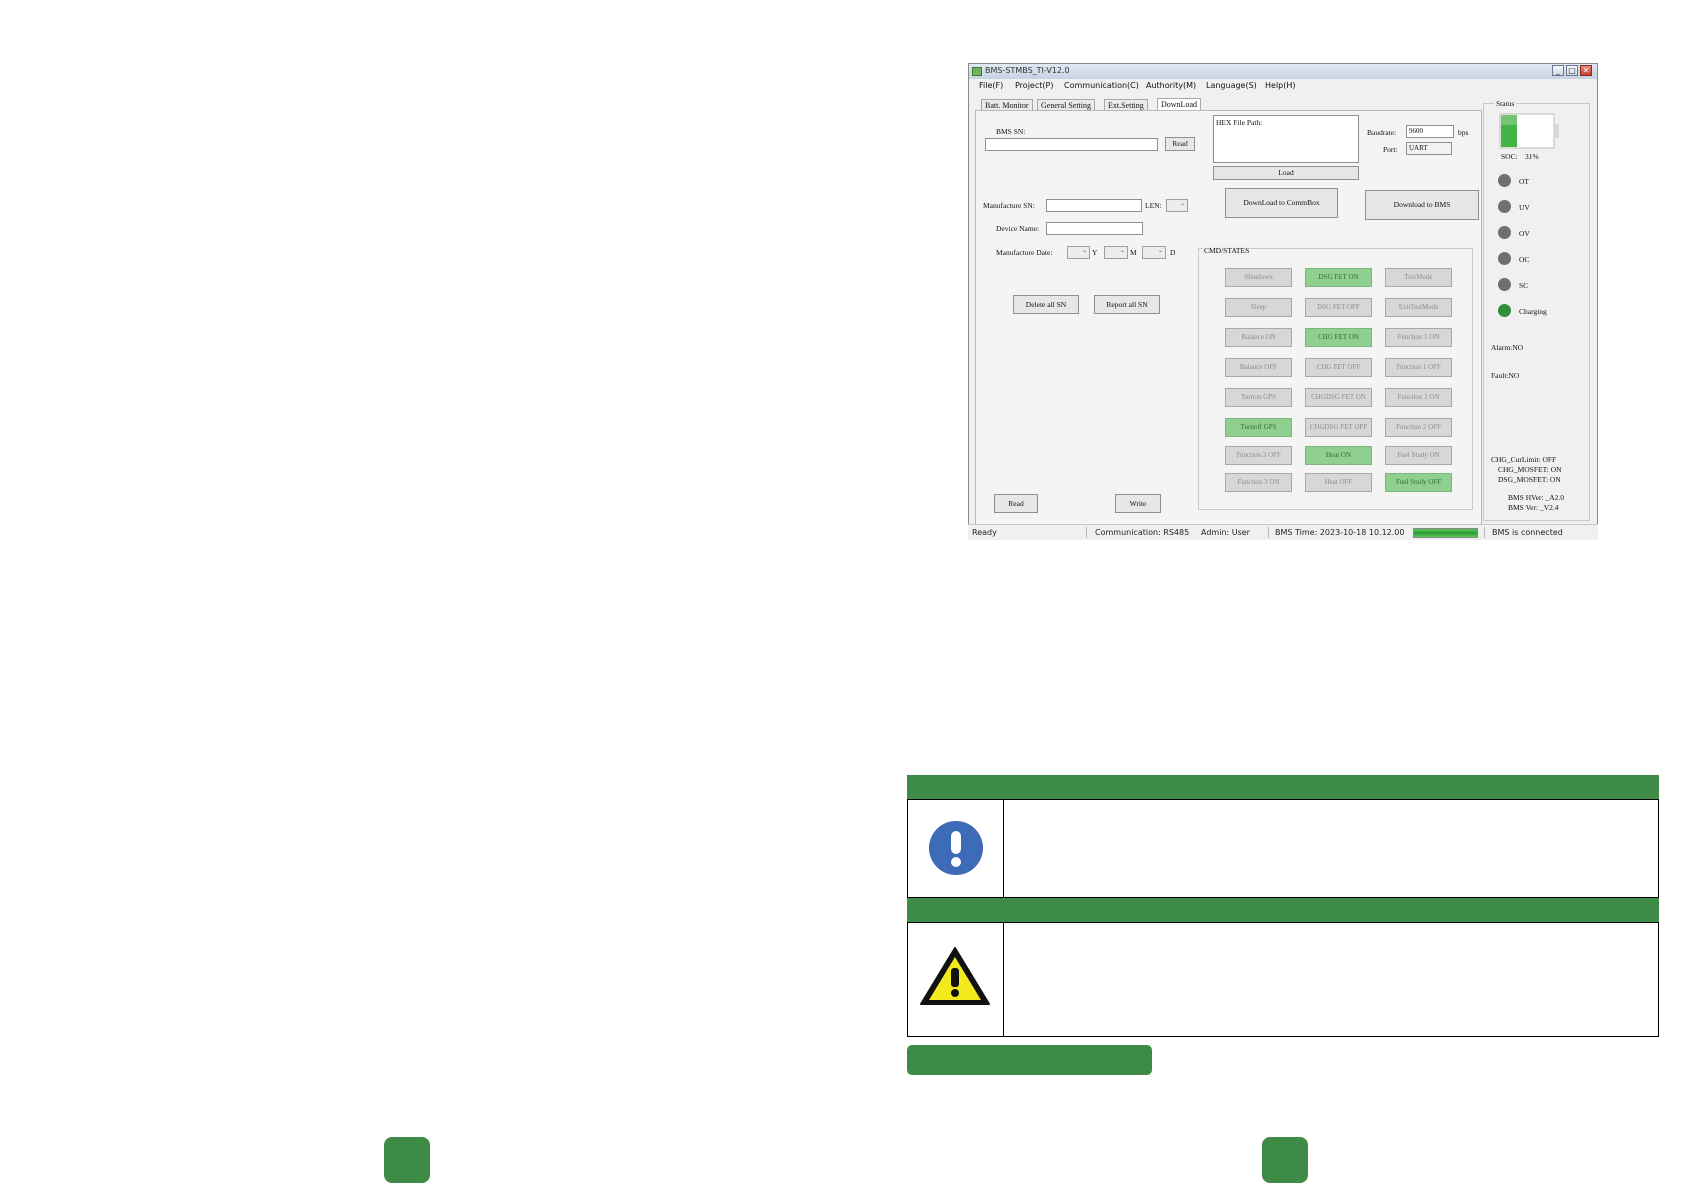 Image resolution: width=1687 pixels, height=1194 pixels. I want to click on status-title: Status, so click(1505, 103).